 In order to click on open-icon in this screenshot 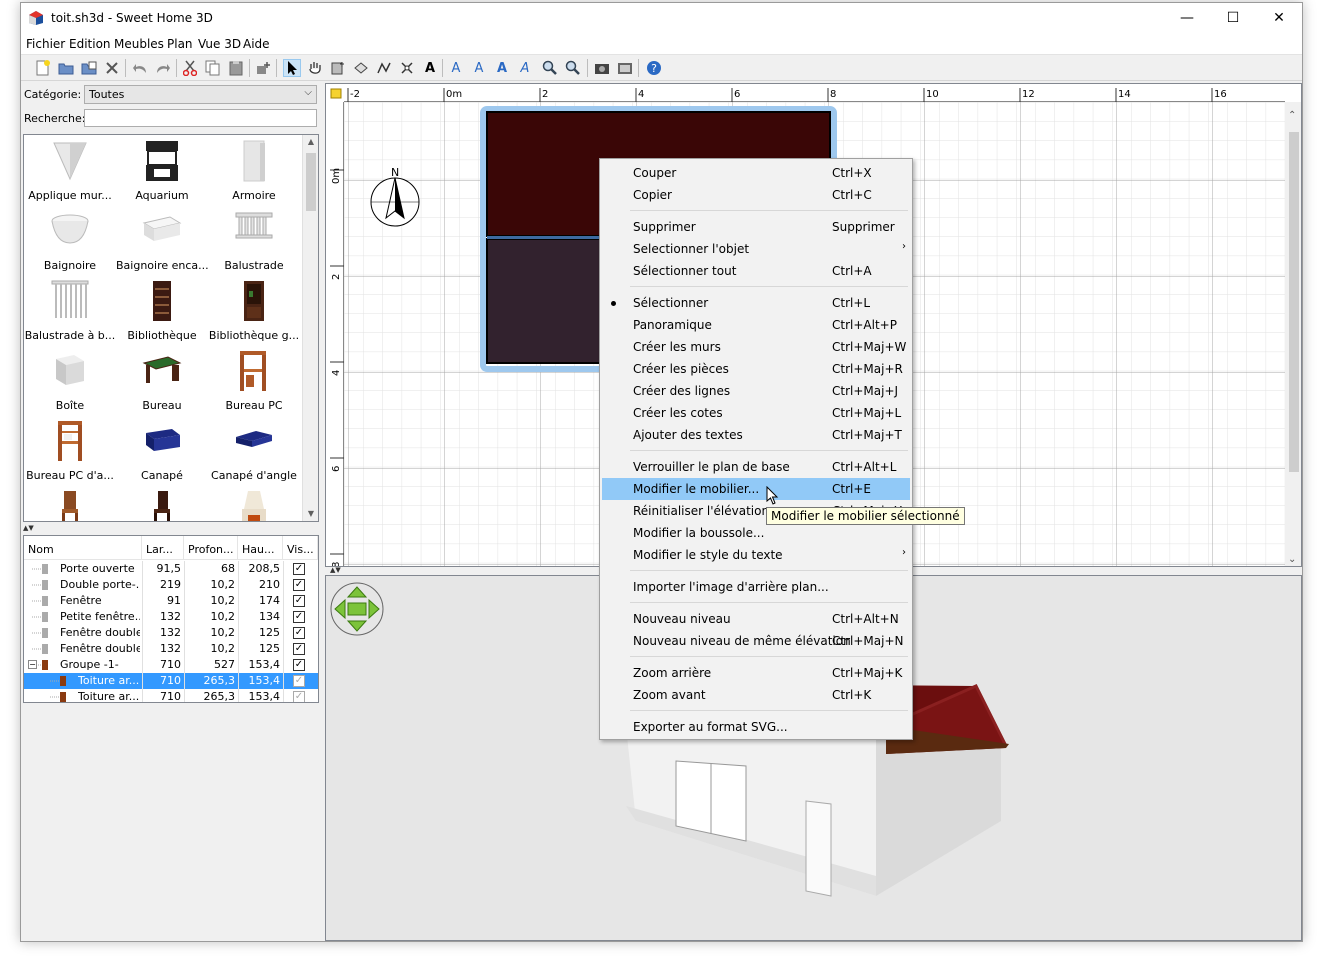, I will do `click(66, 68)`.